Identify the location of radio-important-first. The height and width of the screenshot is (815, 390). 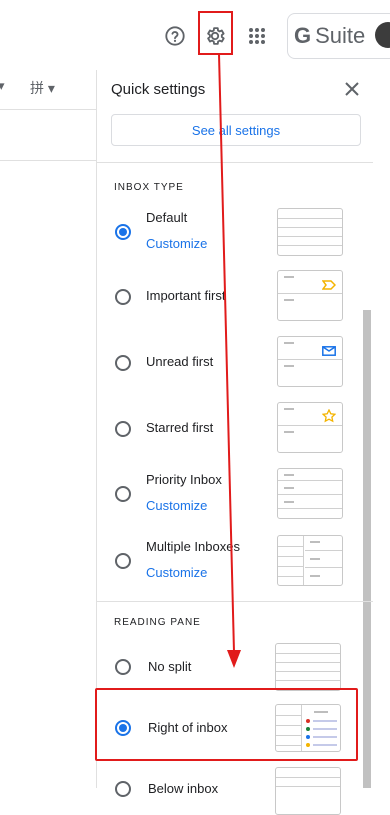
(123, 297).